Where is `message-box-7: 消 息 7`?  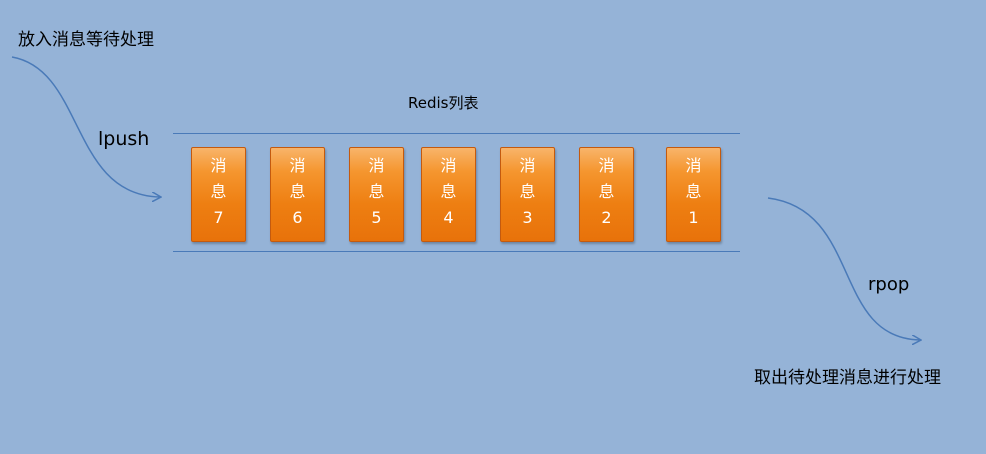
message-box-7: 消 息 7 is located at coordinates (218, 194).